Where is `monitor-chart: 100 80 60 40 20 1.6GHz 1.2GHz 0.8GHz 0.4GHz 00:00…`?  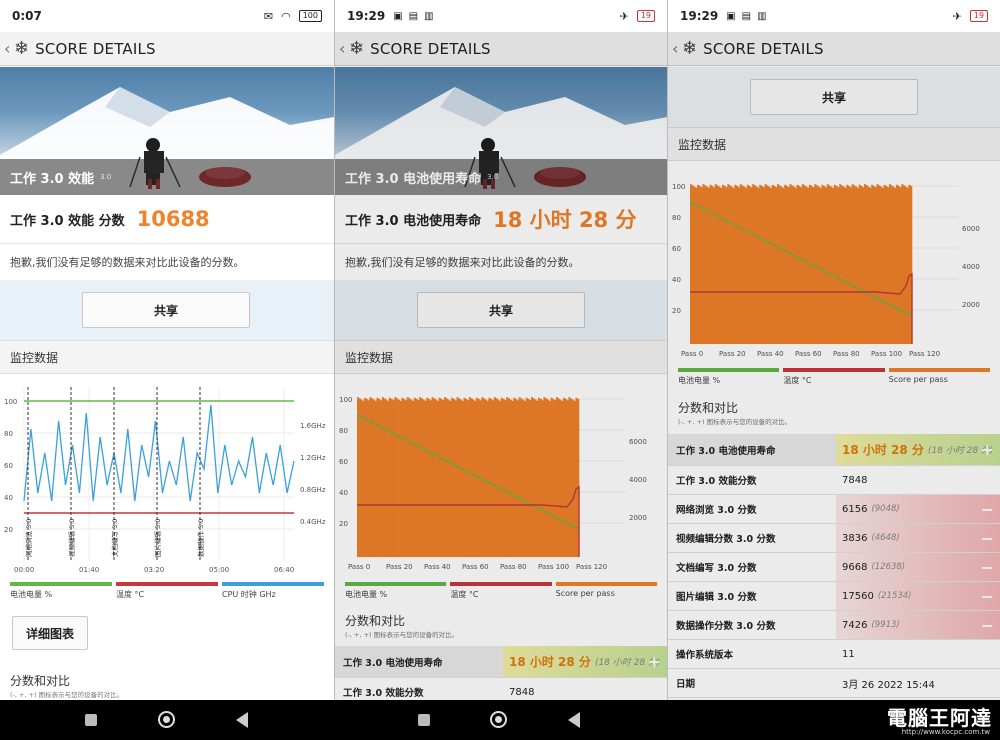
monitor-chart: 100 80 60 40 20 1.6GHz 1.2GHz 0.8GHz 0.4GHz 00:00… is located at coordinates (167, 475).